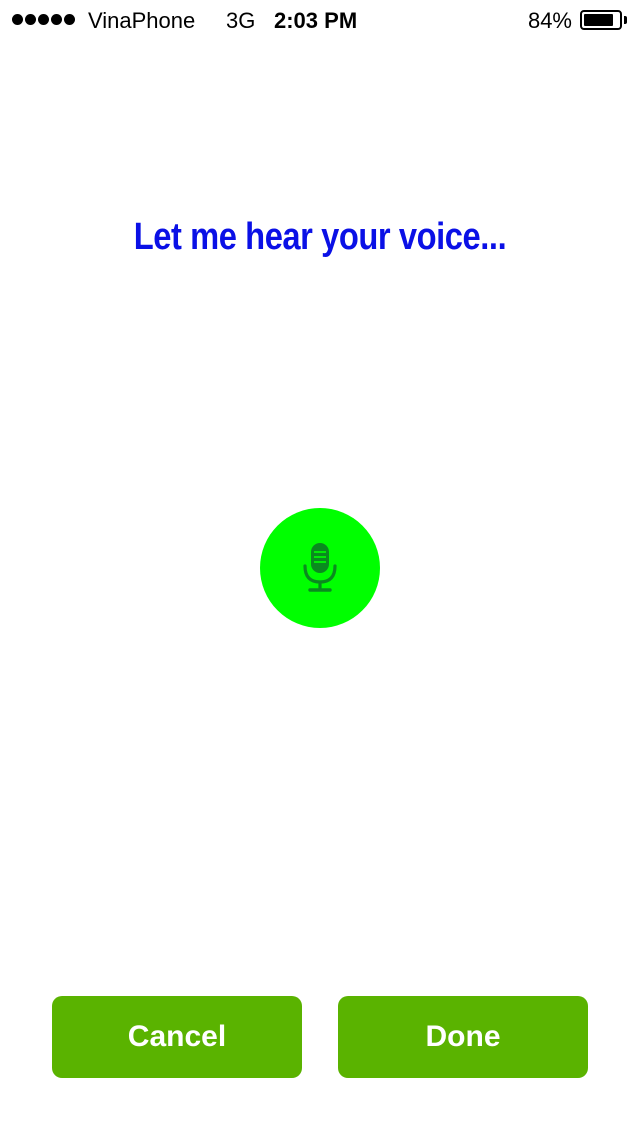  Describe the element at coordinates (316, 20) in the screenshot. I see `status-time: 2:03 PM` at that location.